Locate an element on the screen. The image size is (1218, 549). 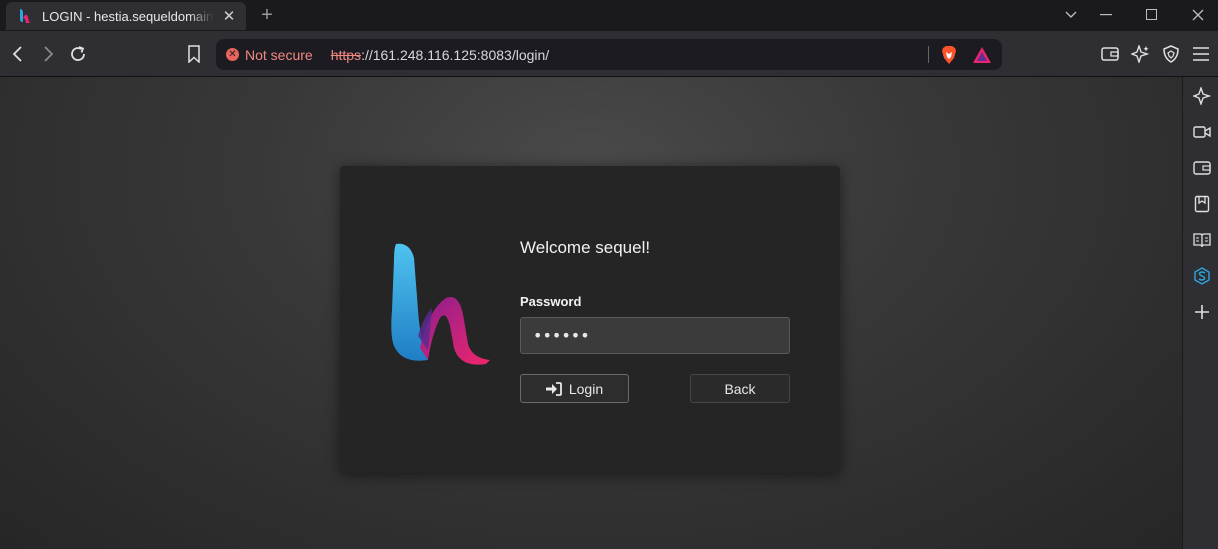
welcome-heading: Welcome sequel! is located at coordinates (585, 247).